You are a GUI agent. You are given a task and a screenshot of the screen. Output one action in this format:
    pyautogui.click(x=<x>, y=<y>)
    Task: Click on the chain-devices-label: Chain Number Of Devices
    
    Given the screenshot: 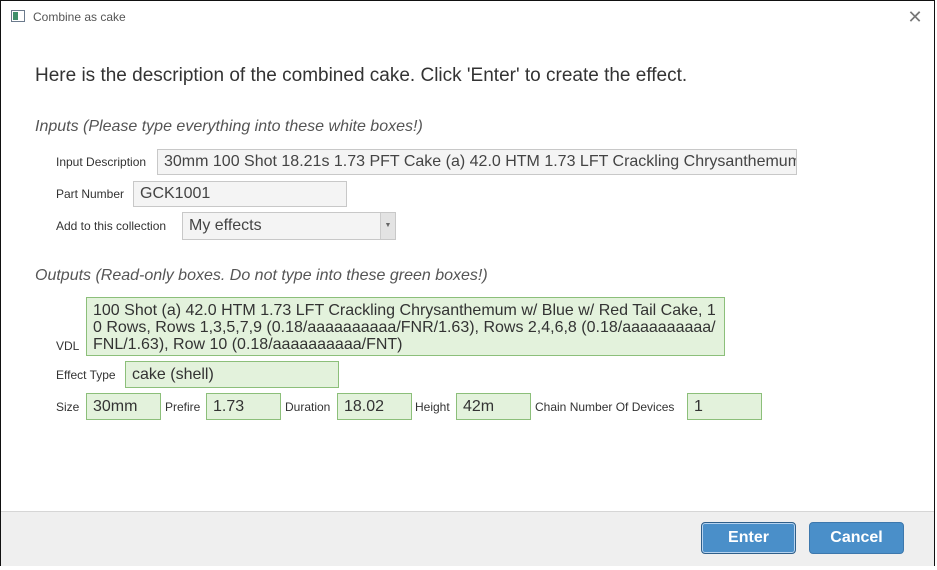 What is the action you would take?
    pyautogui.click(x=605, y=407)
    